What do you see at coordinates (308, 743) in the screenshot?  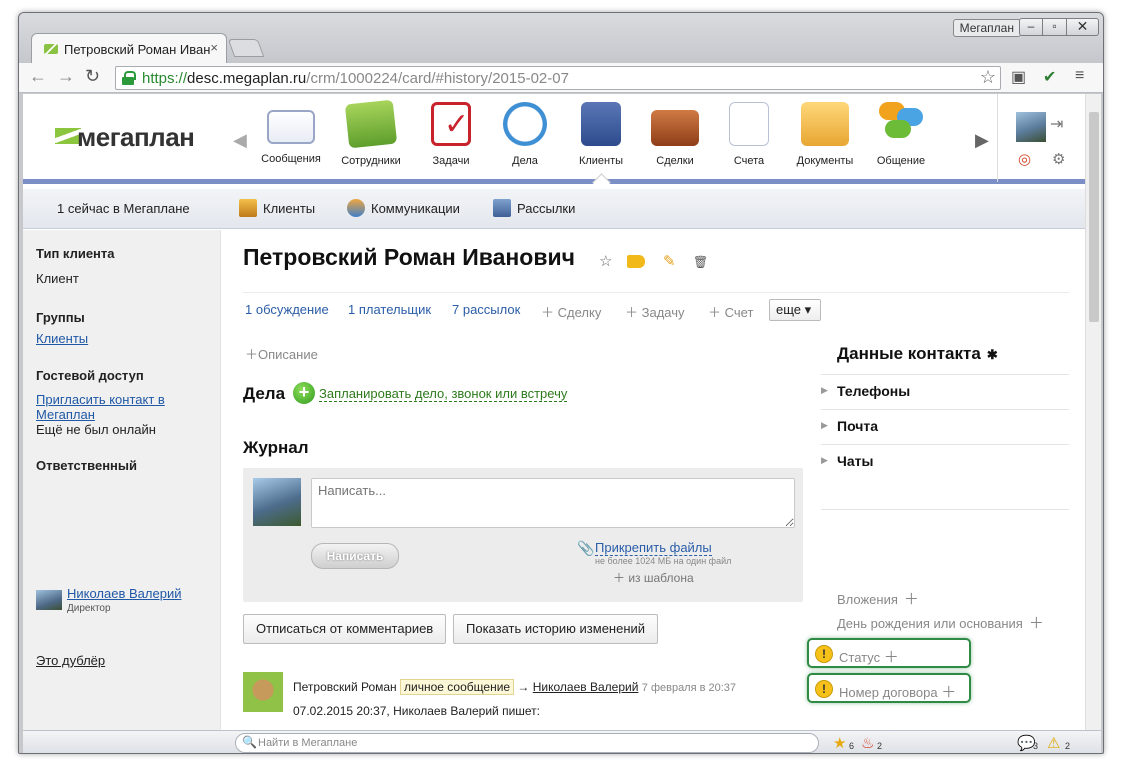 I see `search-placeholder: Найти в Мегаплане` at bounding box center [308, 743].